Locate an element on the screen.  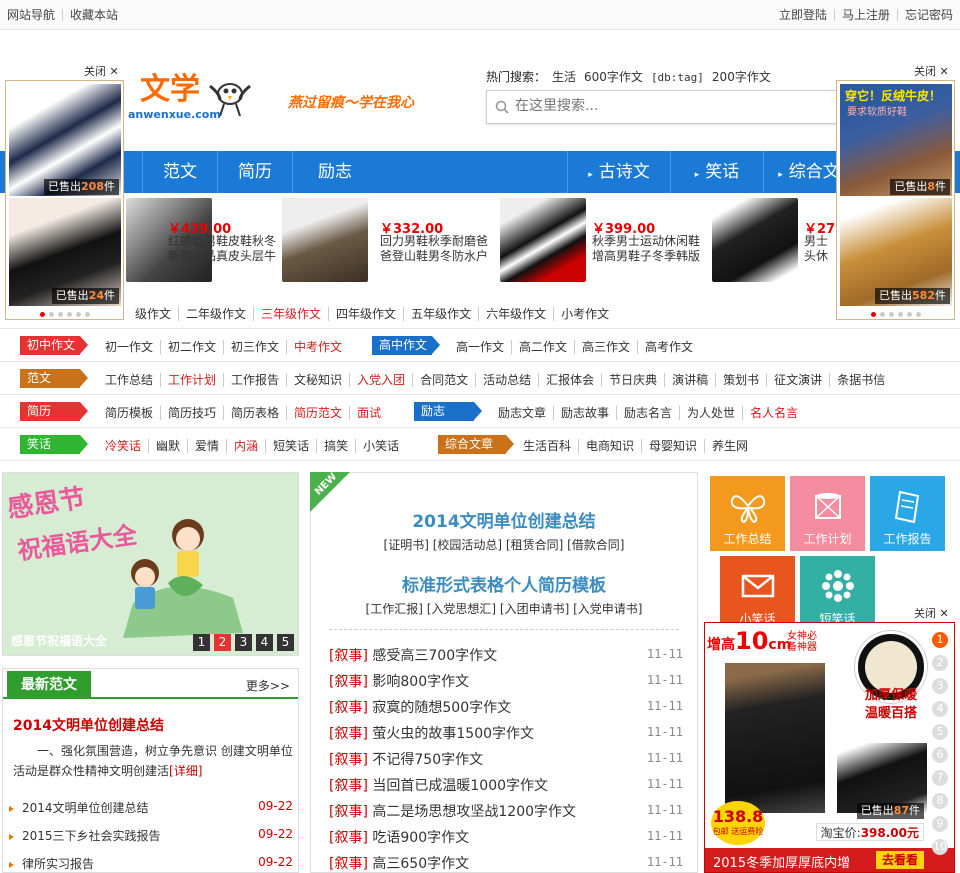
category-link: 节日庆典 is located at coordinates (634, 380).